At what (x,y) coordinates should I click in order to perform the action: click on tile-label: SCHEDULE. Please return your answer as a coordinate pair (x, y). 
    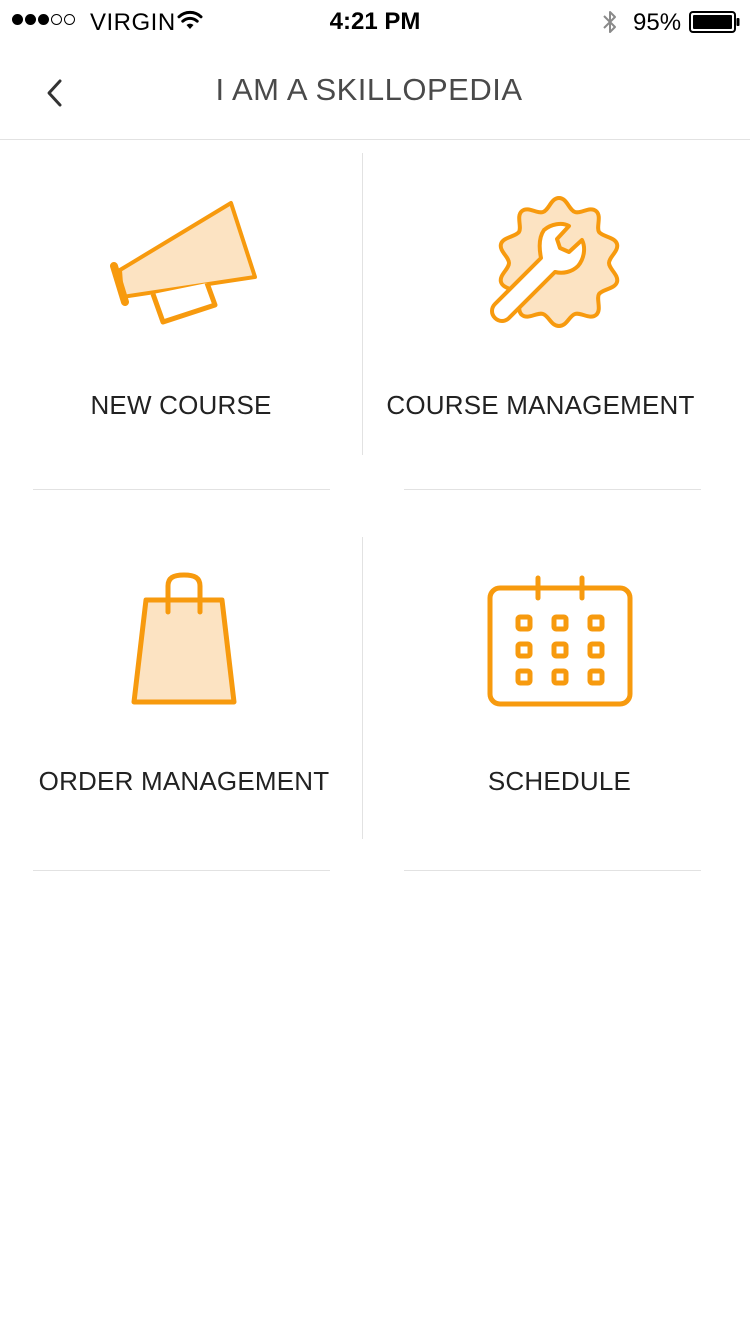
    Looking at the image, I should click on (559, 781).